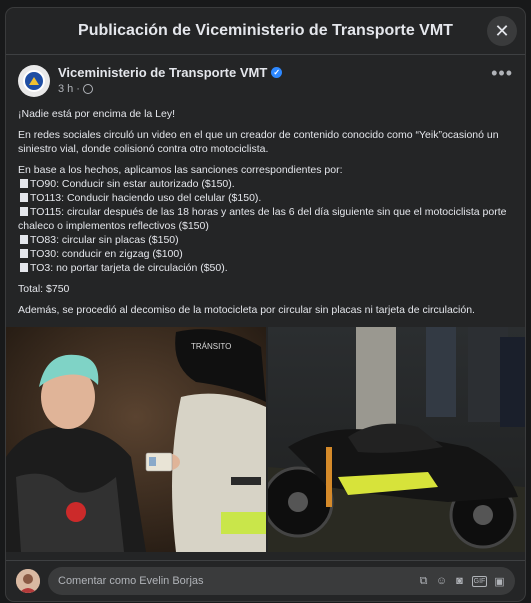 Image resolution: width=531 pixels, height=603 pixels. Describe the element at coordinates (265, 254) in the screenshot. I see `sanction-item: TO30: conducir en zigzag ($100)` at that location.